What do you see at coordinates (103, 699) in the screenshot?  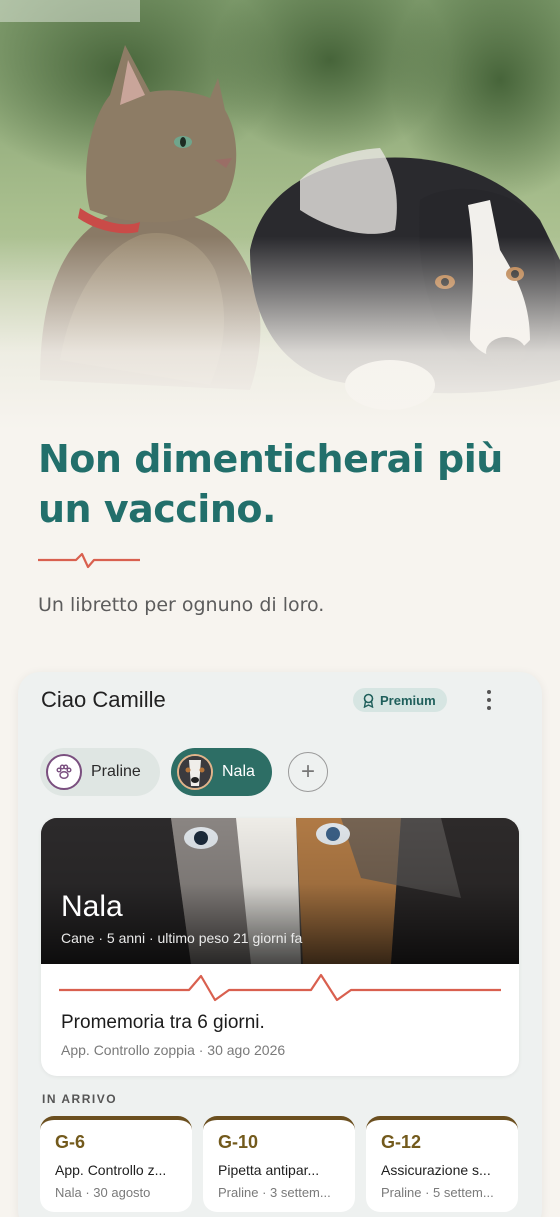 I see `greeting-text: Ciao Camille` at bounding box center [103, 699].